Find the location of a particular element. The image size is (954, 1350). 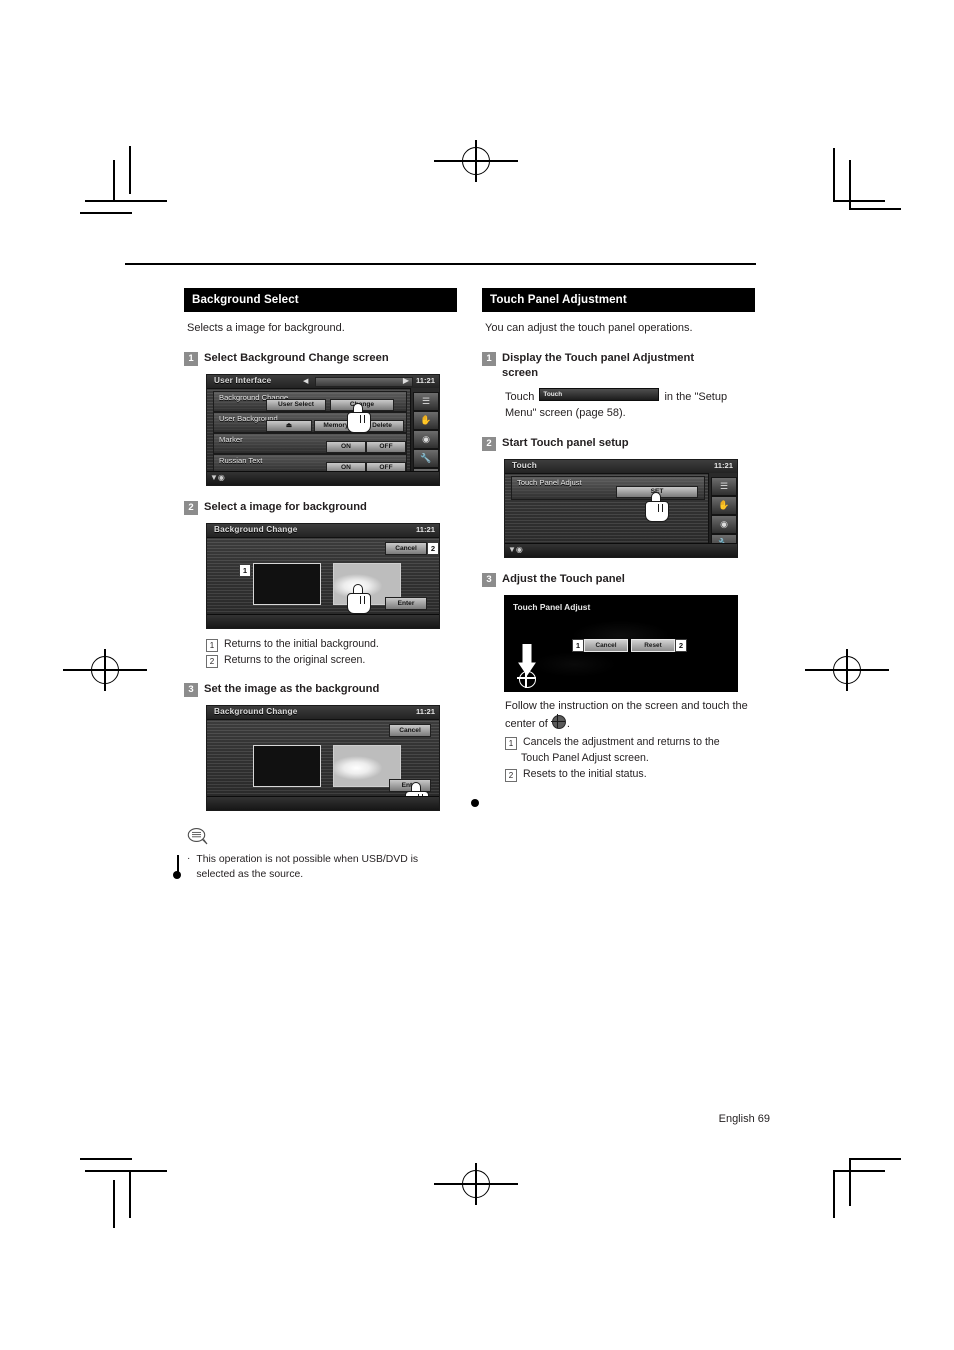

registration-mark-top is located at coordinates (476, 161).